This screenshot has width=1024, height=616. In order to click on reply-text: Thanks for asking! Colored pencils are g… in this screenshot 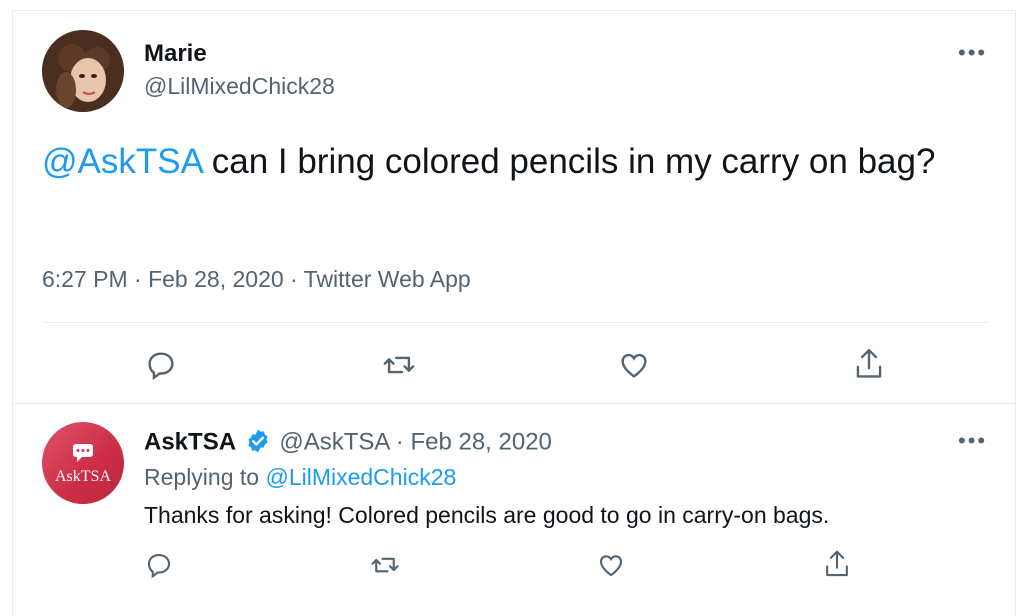, I will do `click(487, 515)`.